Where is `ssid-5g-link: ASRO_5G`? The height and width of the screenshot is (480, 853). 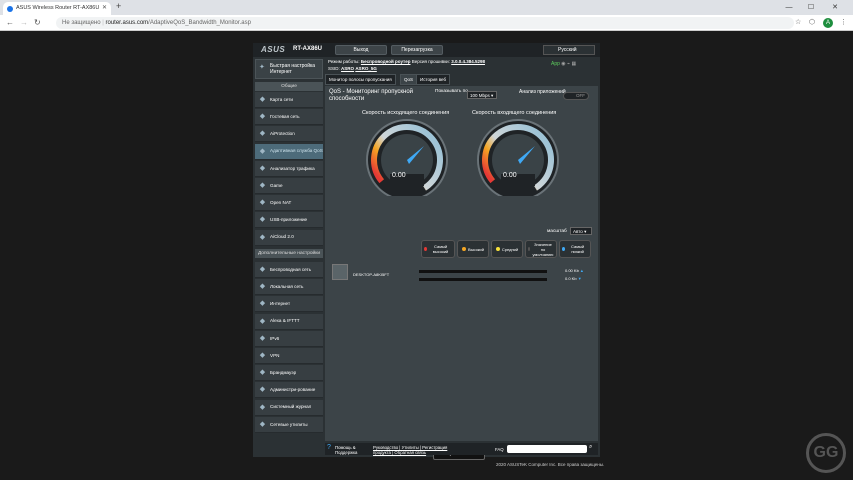 ssid-5g-link: ASRO_5G is located at coordinates (366, 68).